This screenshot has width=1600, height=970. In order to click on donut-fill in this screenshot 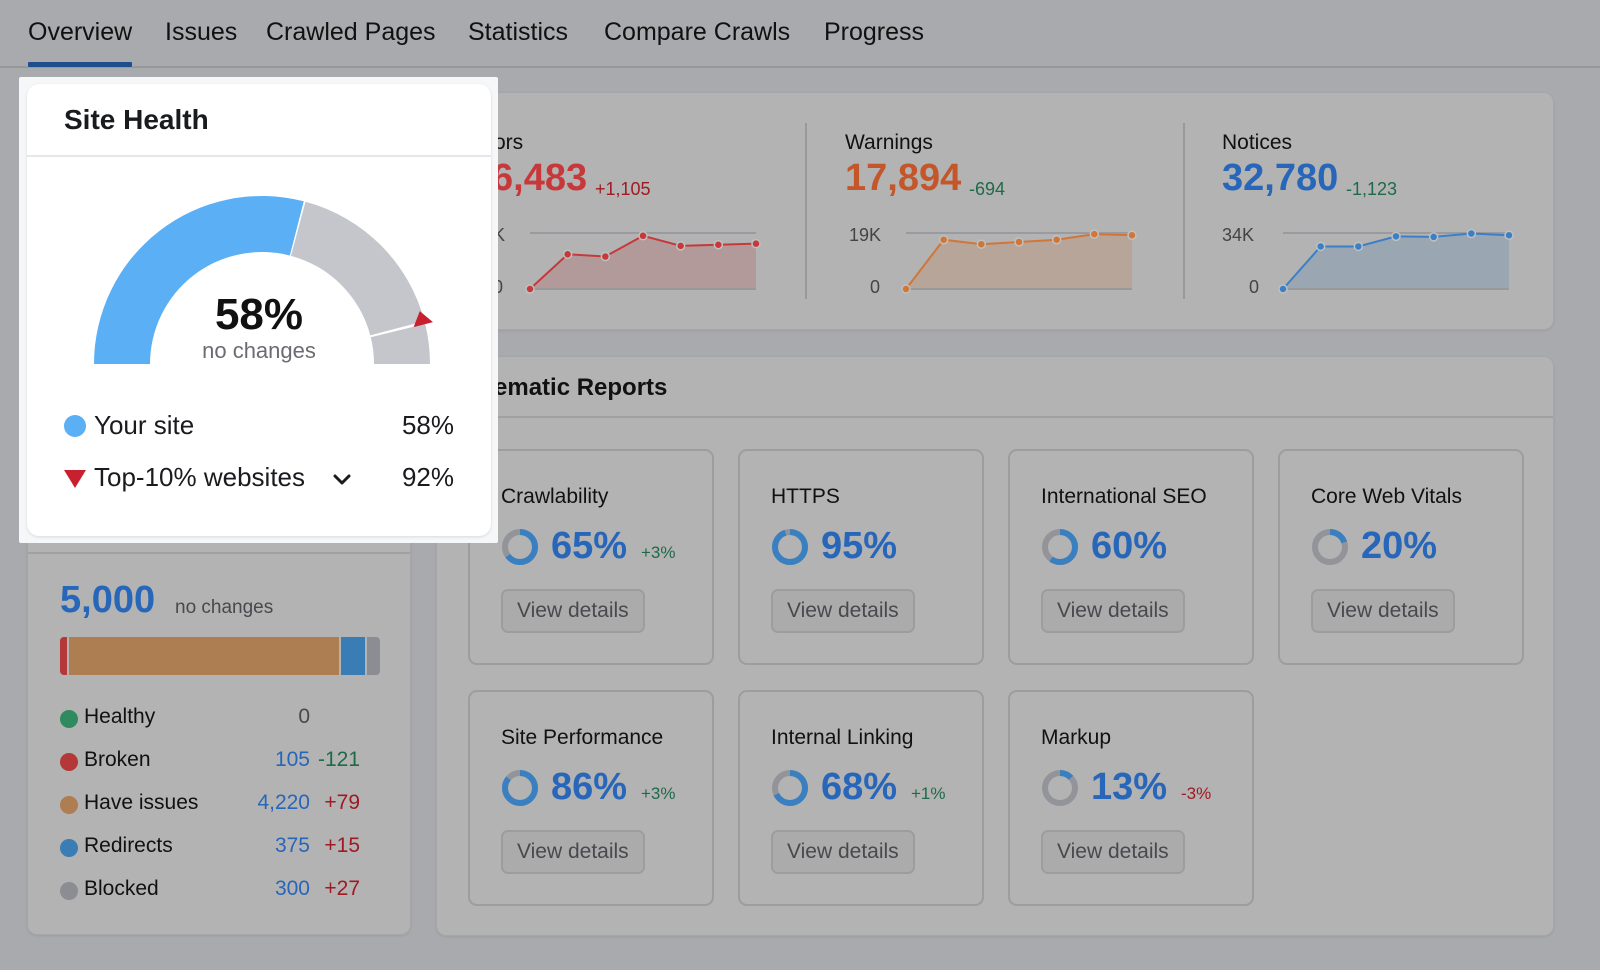, I will do `click(790, 547)`.